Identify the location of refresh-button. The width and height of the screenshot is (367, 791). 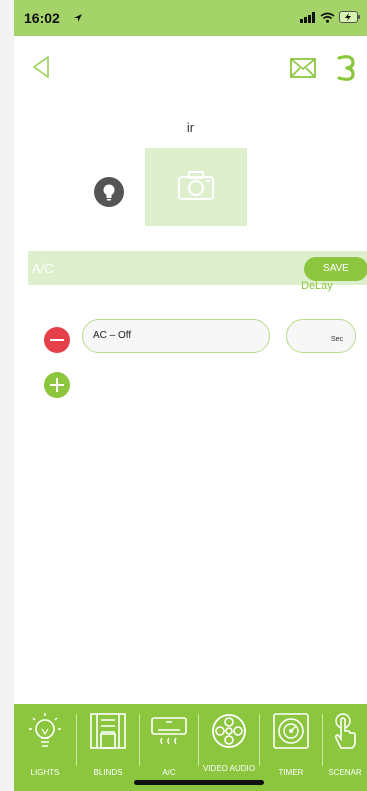
(346, 68).